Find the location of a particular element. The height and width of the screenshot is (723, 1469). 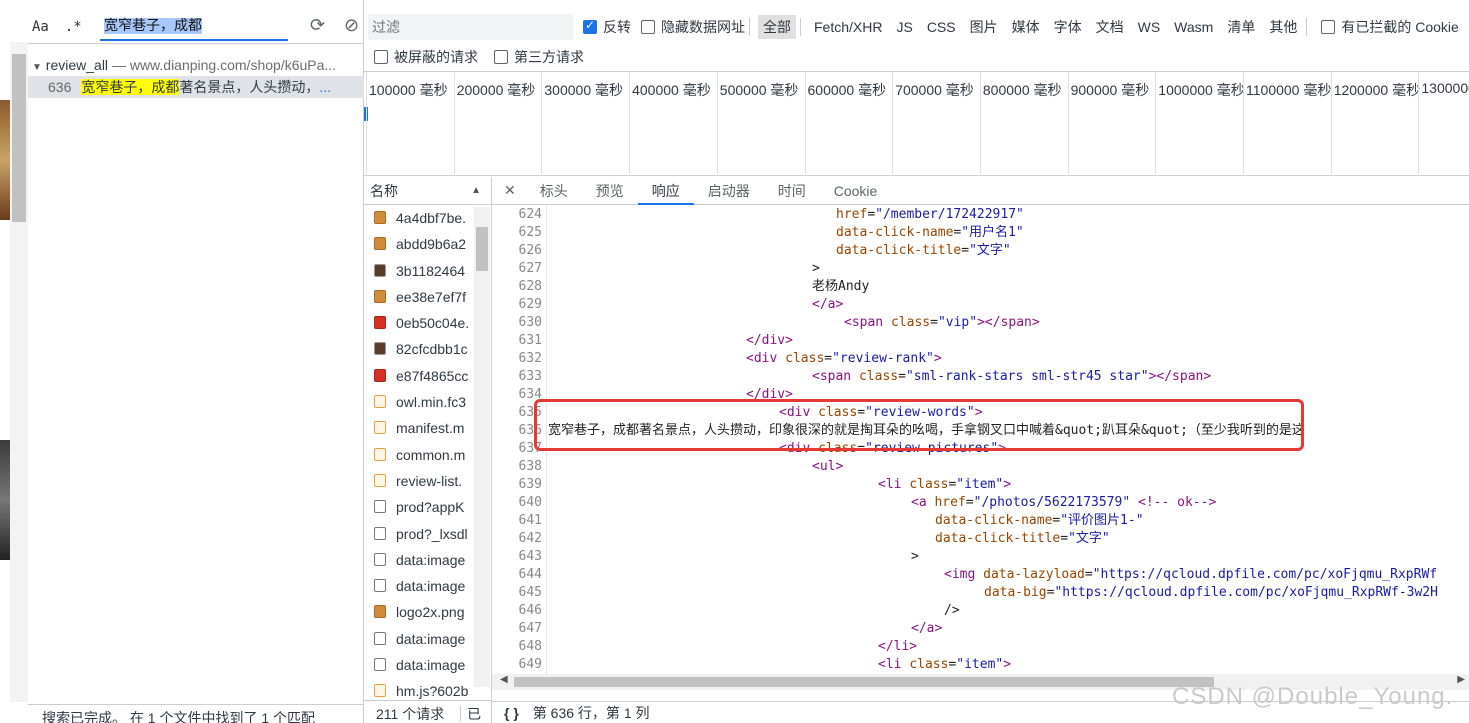

type-filter-button: WS is located at coordinates (1149, 27).